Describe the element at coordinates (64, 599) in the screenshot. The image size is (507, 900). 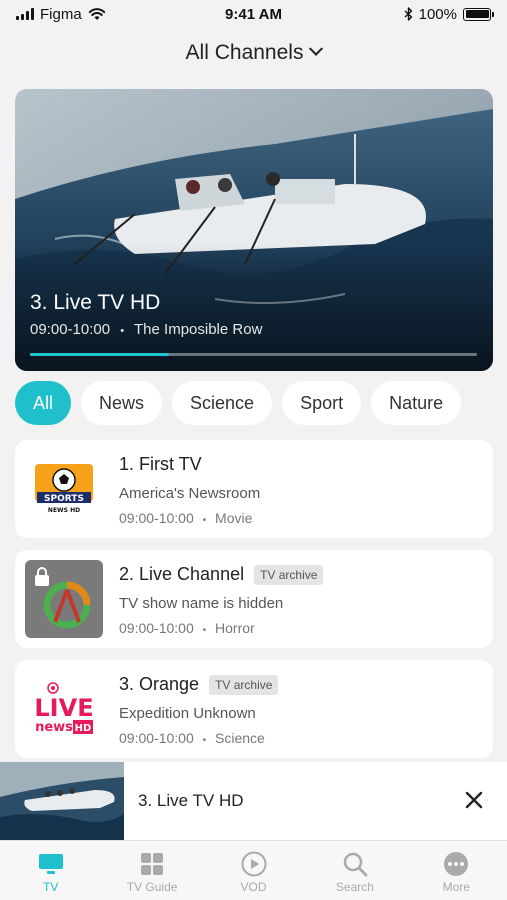
I see `locked-channel-logo` at that location.